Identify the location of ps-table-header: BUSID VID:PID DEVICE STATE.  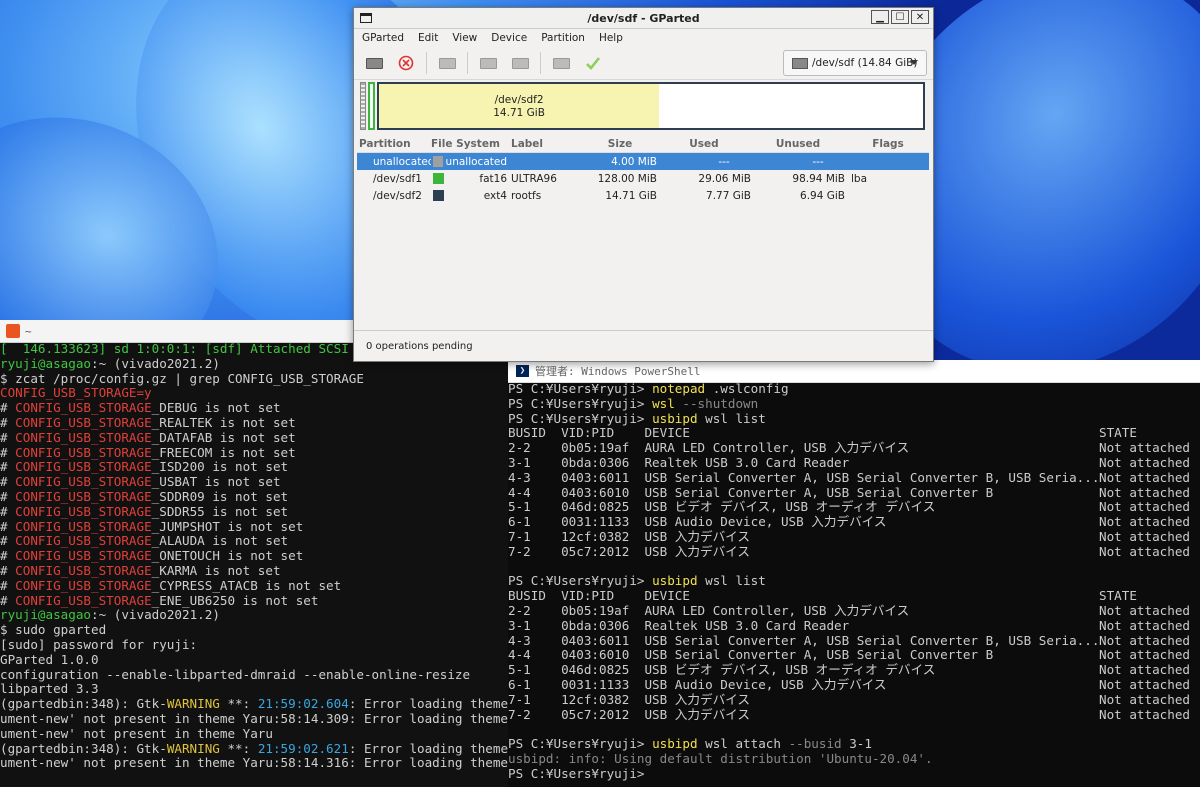
(822, 433).